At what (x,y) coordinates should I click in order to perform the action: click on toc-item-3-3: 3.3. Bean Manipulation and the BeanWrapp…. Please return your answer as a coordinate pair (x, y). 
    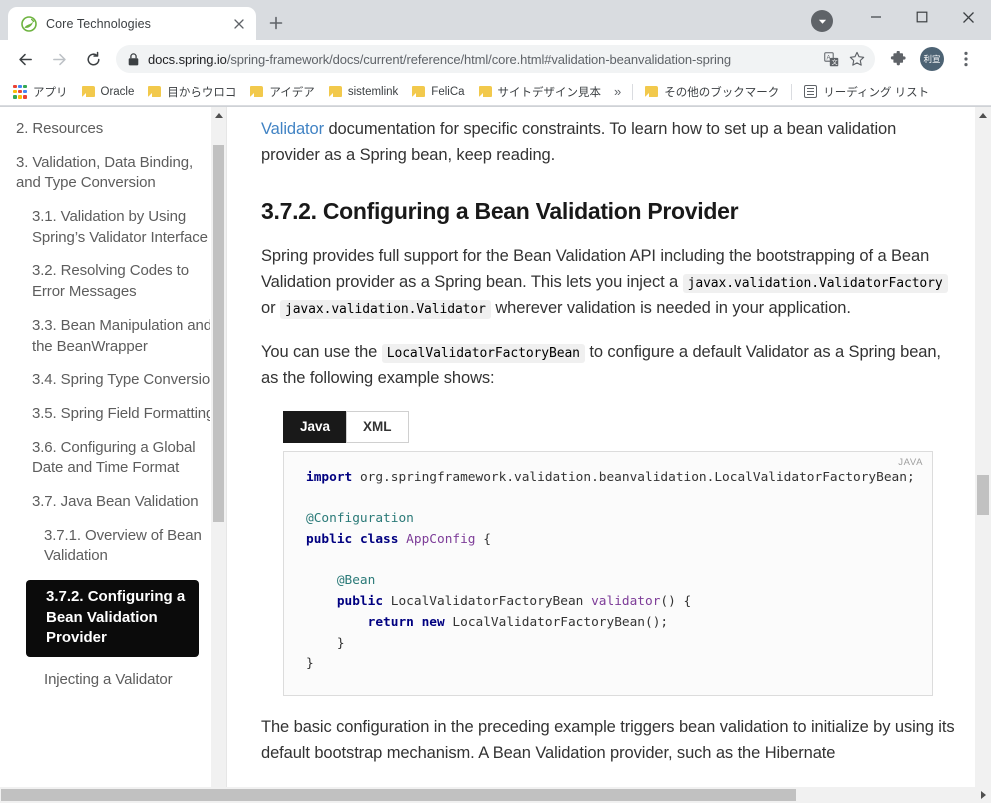
    Looking at the image, I should click on (118, 336).